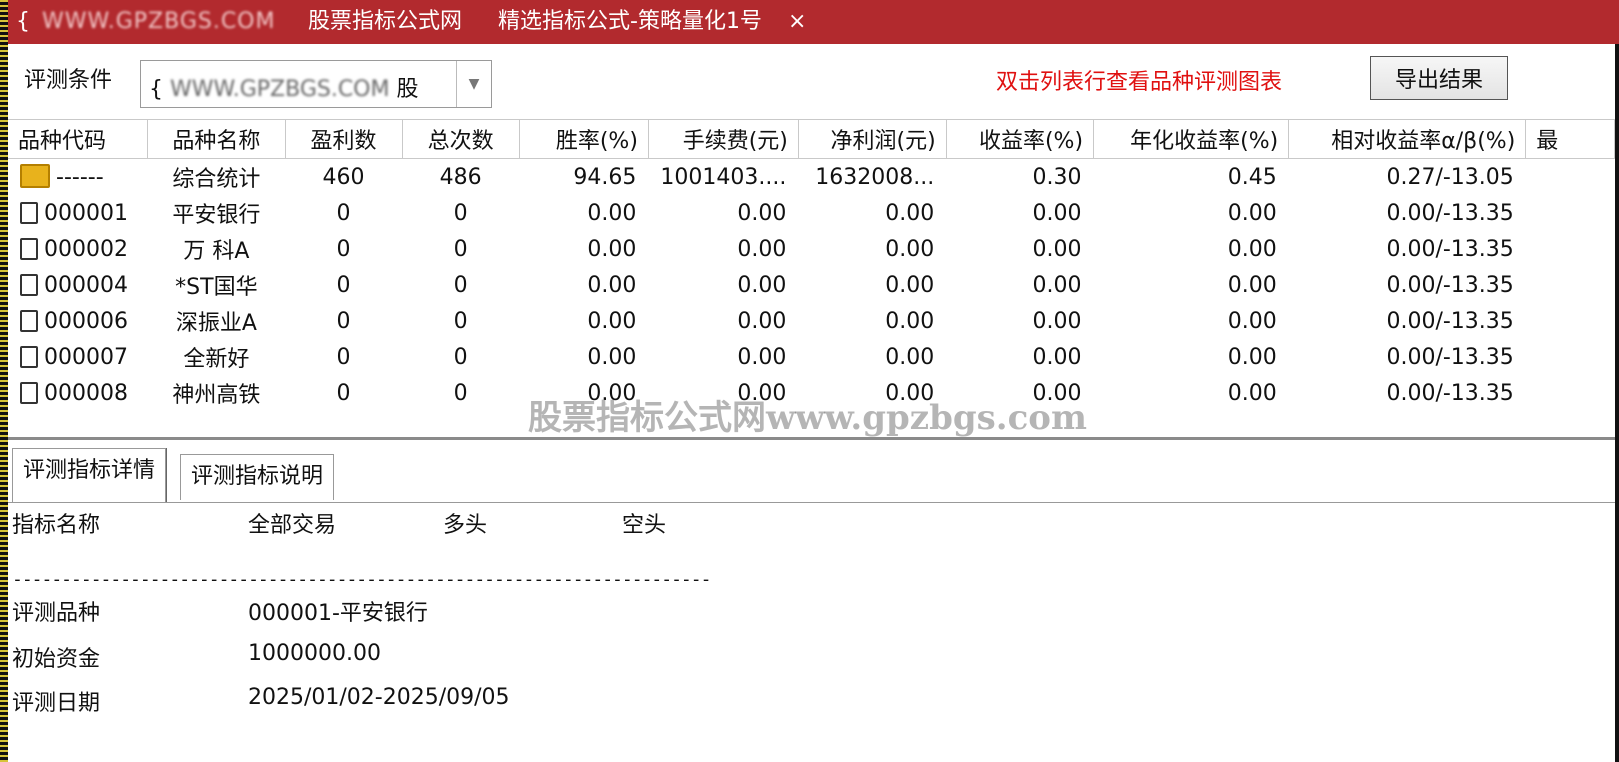 Image resolution: width=1619 pixels, height=762 pixels. What do you see at coordinates (86, 249) in the screenshot?
I see `cell-code-text: 000002` at bounding box center [86, 249].